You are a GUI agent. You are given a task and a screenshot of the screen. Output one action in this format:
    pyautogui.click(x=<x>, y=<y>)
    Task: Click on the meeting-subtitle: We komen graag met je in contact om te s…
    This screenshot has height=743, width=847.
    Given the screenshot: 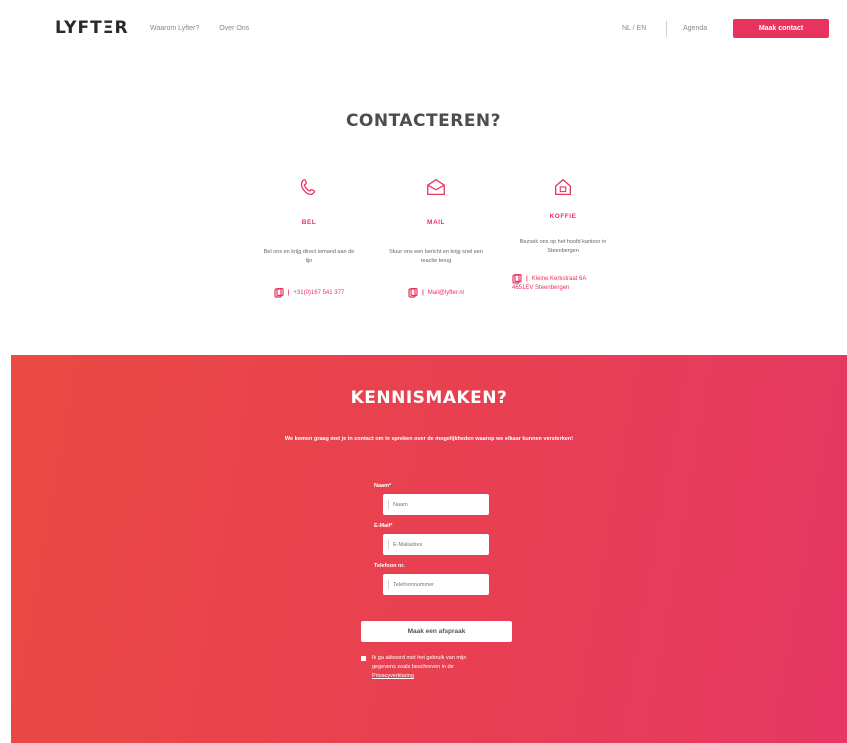 What is the action you would take?
    pyautogui.click(x=429, y=439)
    